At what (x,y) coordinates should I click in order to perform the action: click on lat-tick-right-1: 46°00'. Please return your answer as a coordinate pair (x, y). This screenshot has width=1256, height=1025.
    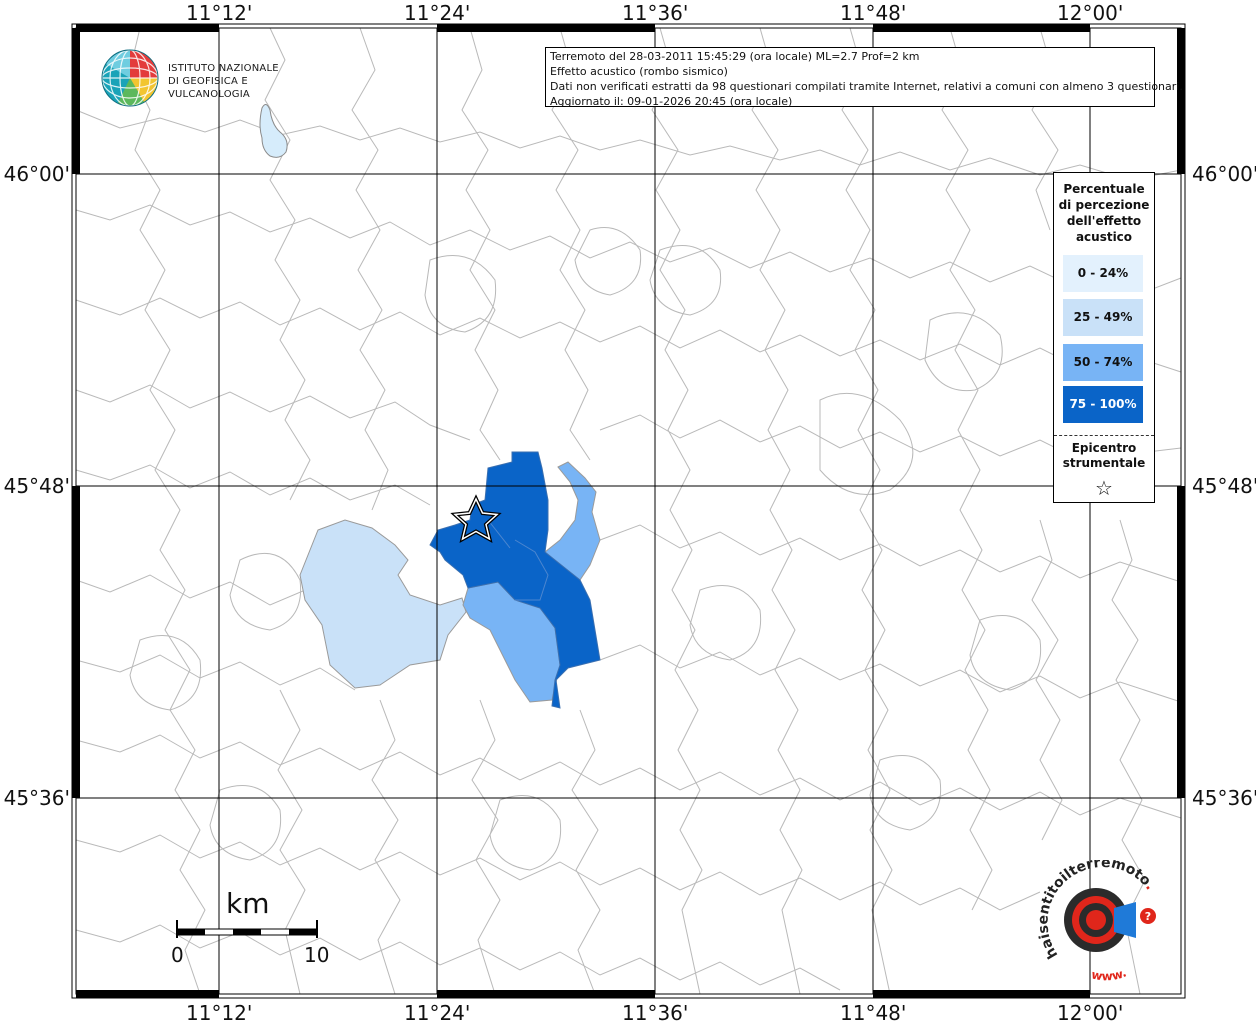
    Looking at the image, I should click on (1224, 174).